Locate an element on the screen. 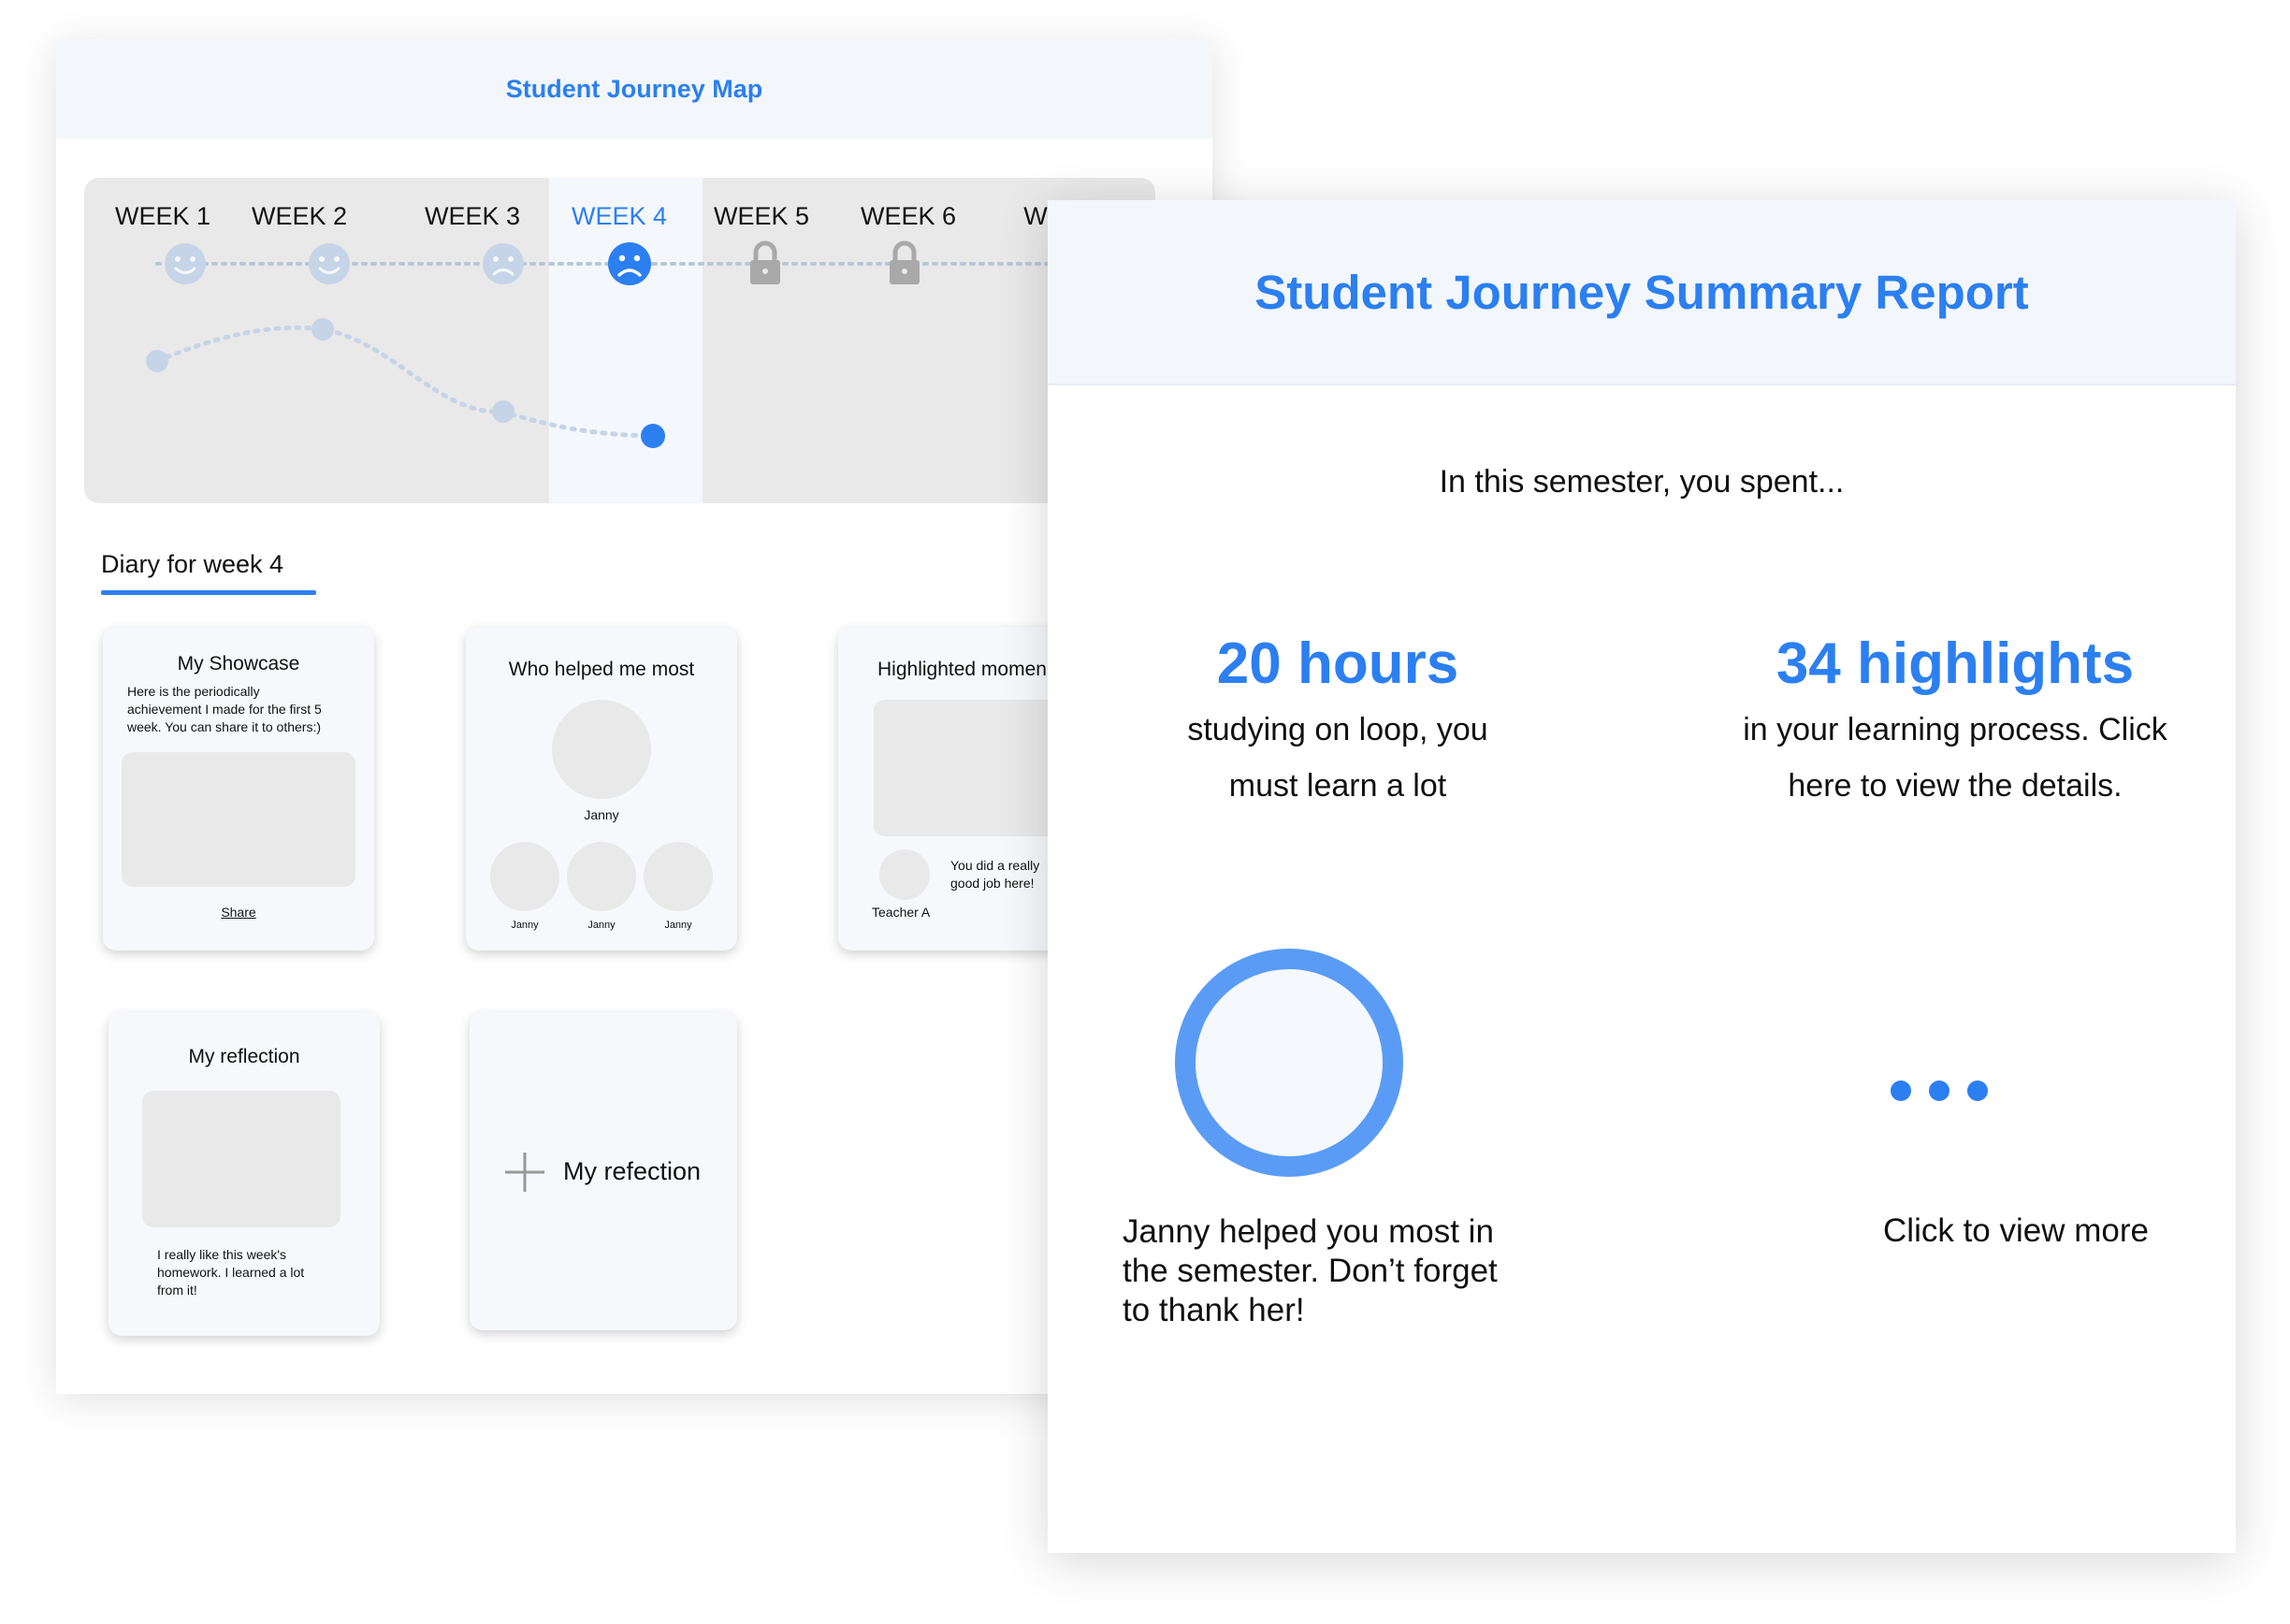  reflection-text-line-1: I really like this week's is located at coordinates (222, 1254).